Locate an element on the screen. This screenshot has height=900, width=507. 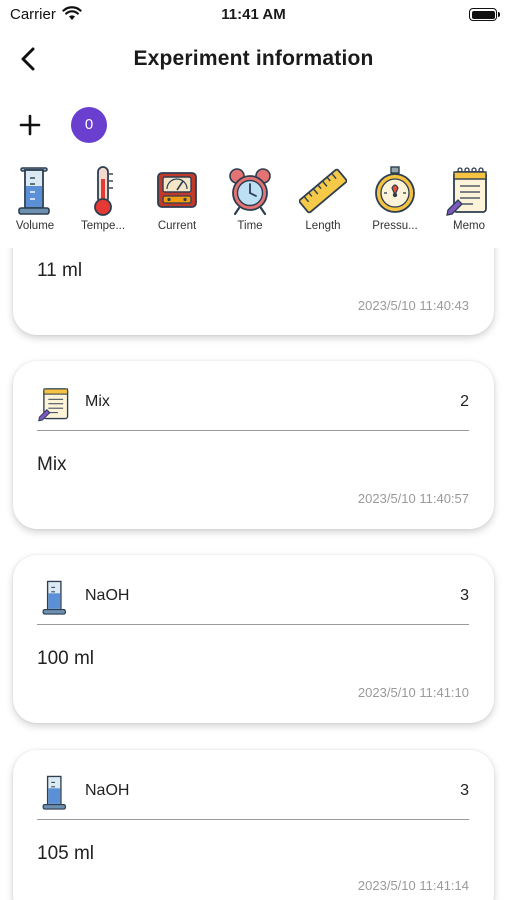
tool-label: Current is located at coordinates (177, 226).